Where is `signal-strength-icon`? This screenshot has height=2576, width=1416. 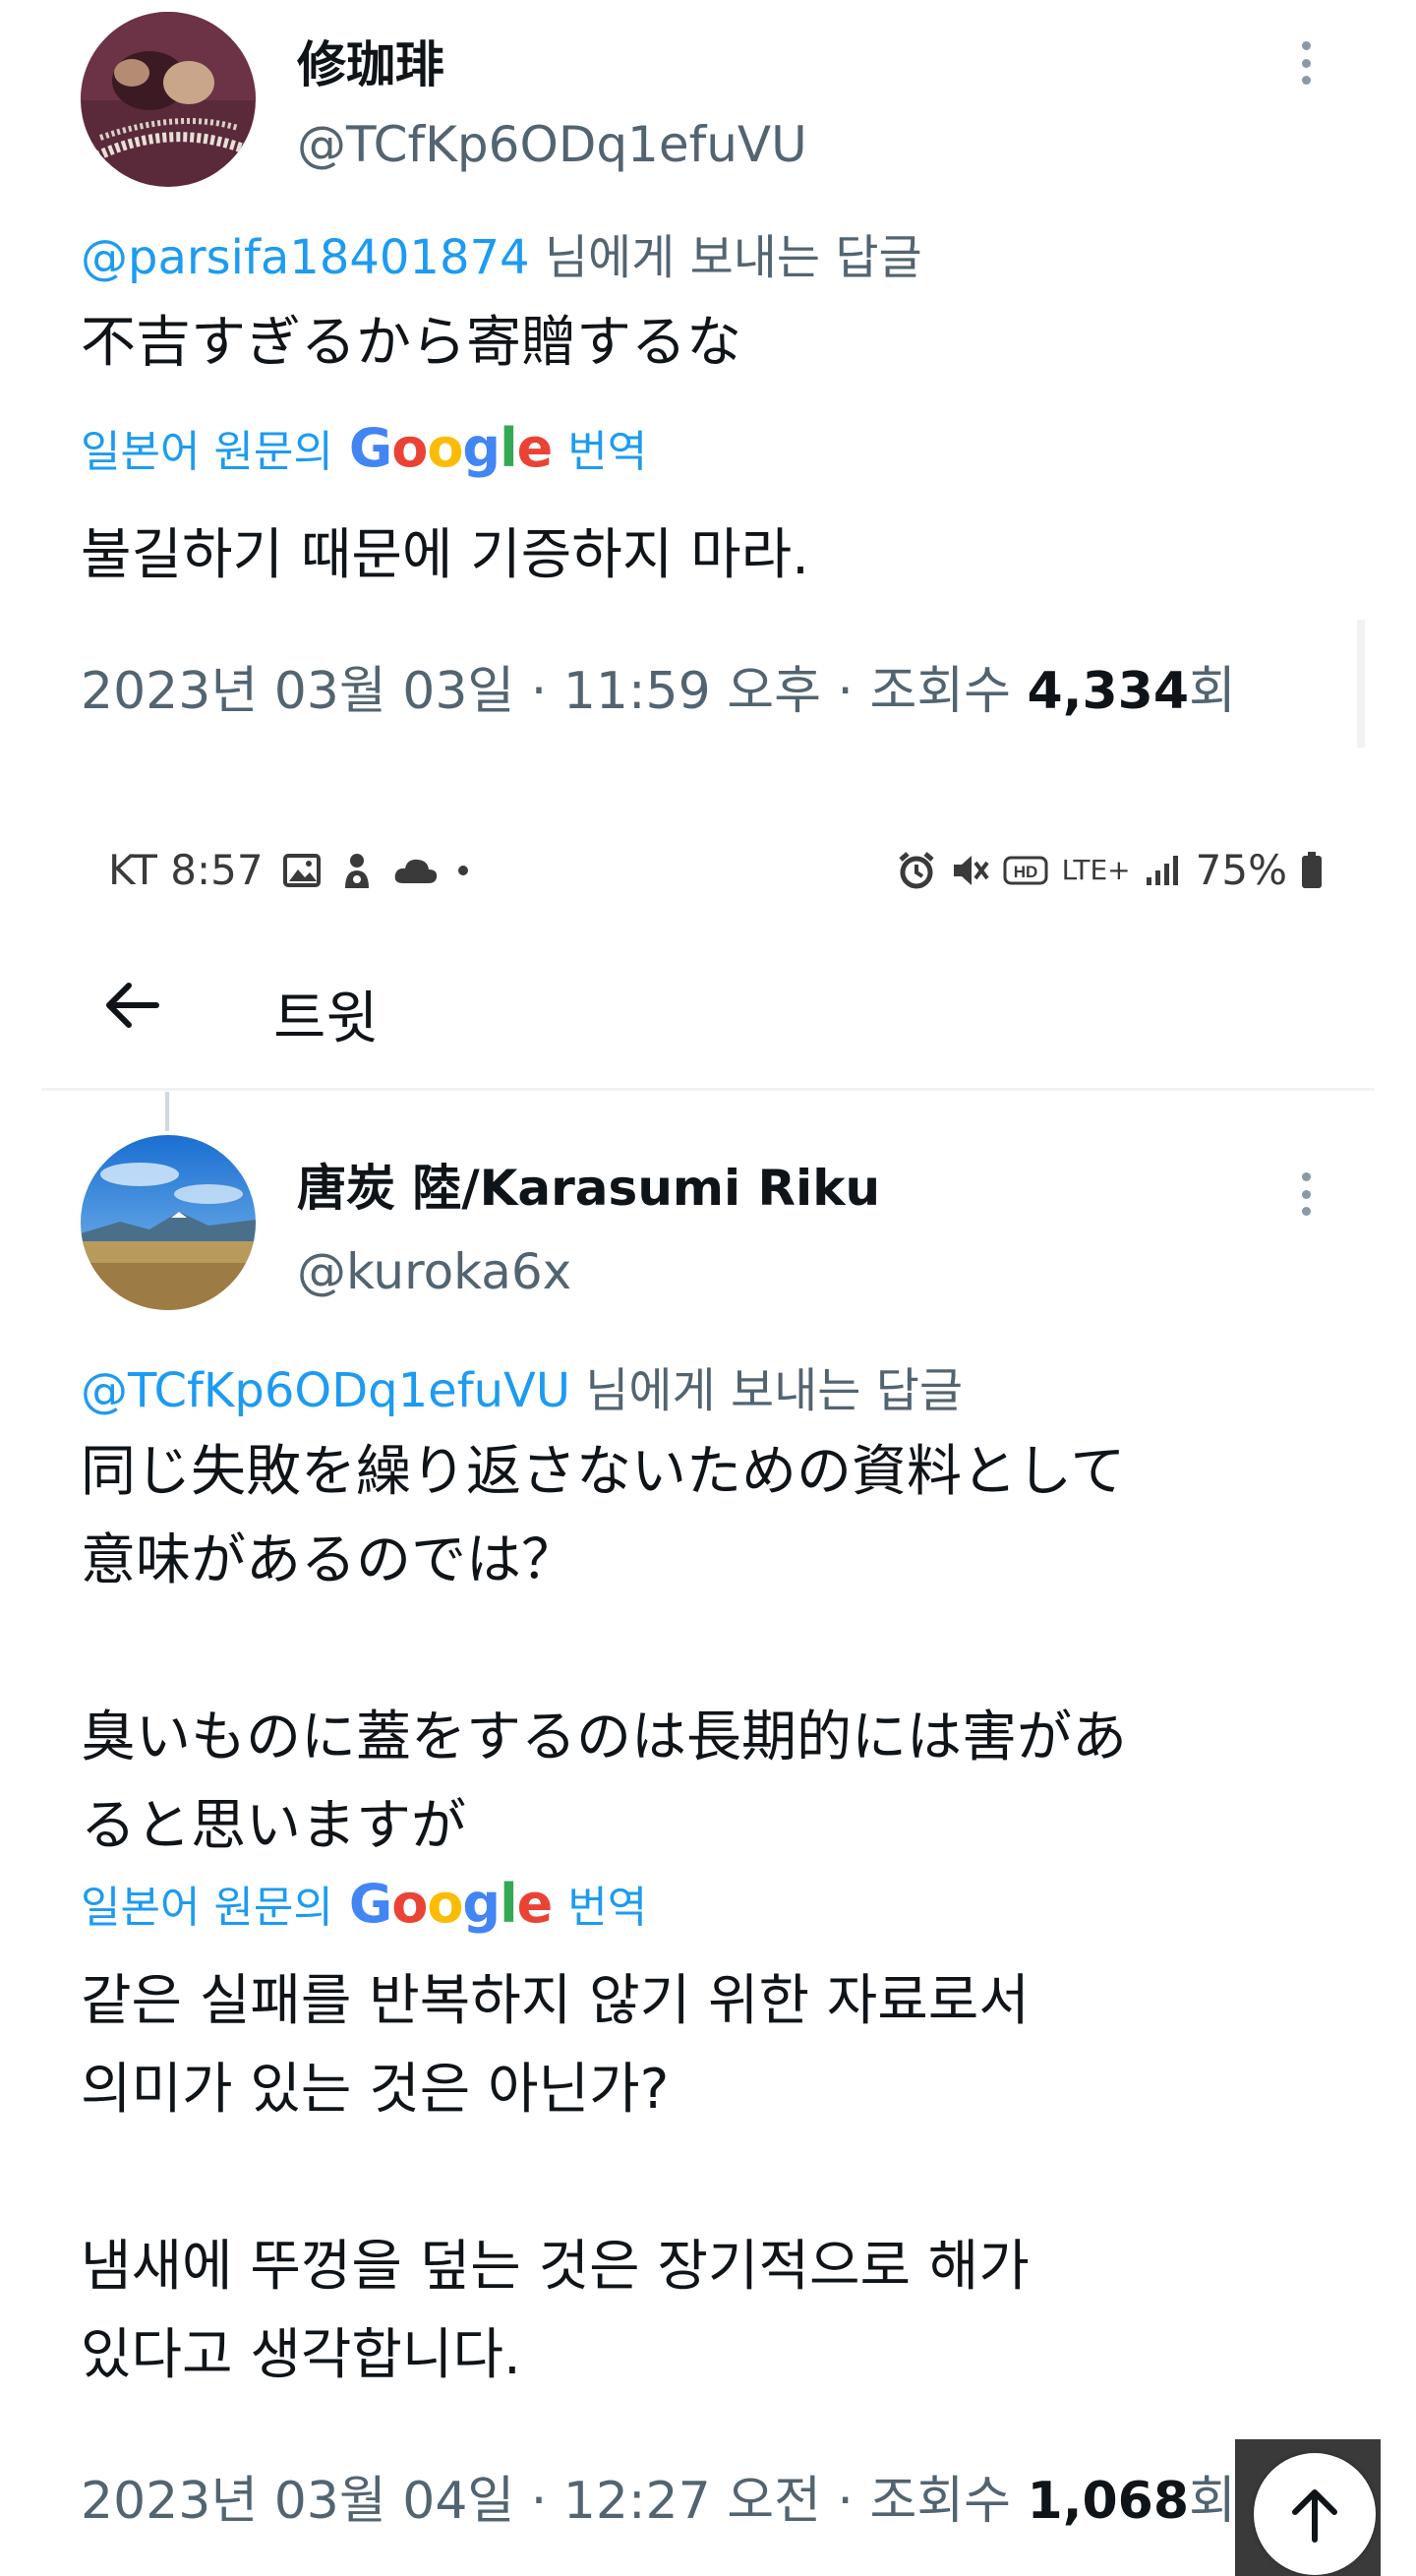
signal-strength-icon is located at coordinates (1163, 870).